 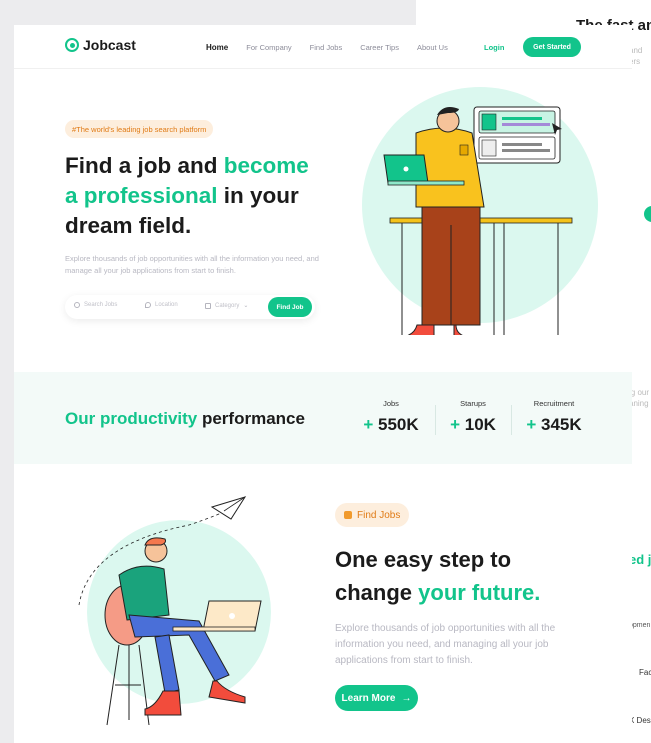 I want to click on nav-link-find-jobs: Find Jobs, so click(x=326, y=47).